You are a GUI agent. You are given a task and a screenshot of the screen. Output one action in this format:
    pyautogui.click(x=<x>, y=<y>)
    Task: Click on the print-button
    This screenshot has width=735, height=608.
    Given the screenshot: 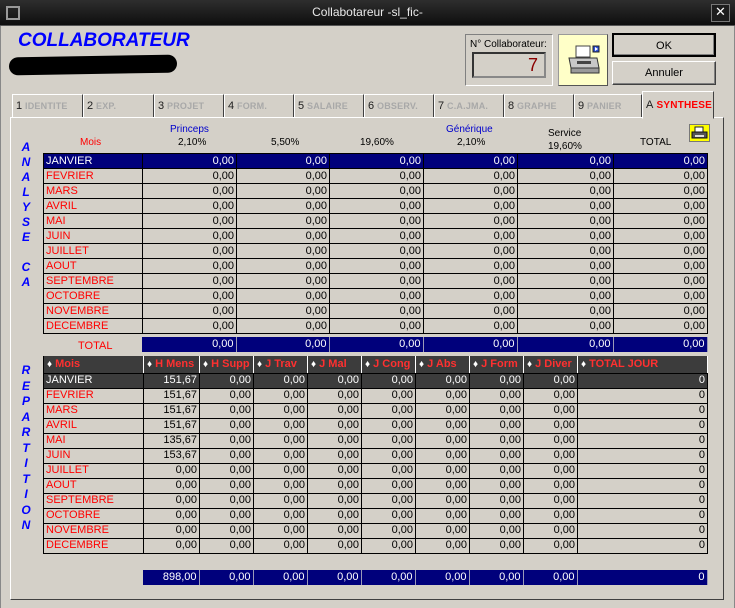 What is the action you would take?
    pyautogui.click(x=583, y=60)
    